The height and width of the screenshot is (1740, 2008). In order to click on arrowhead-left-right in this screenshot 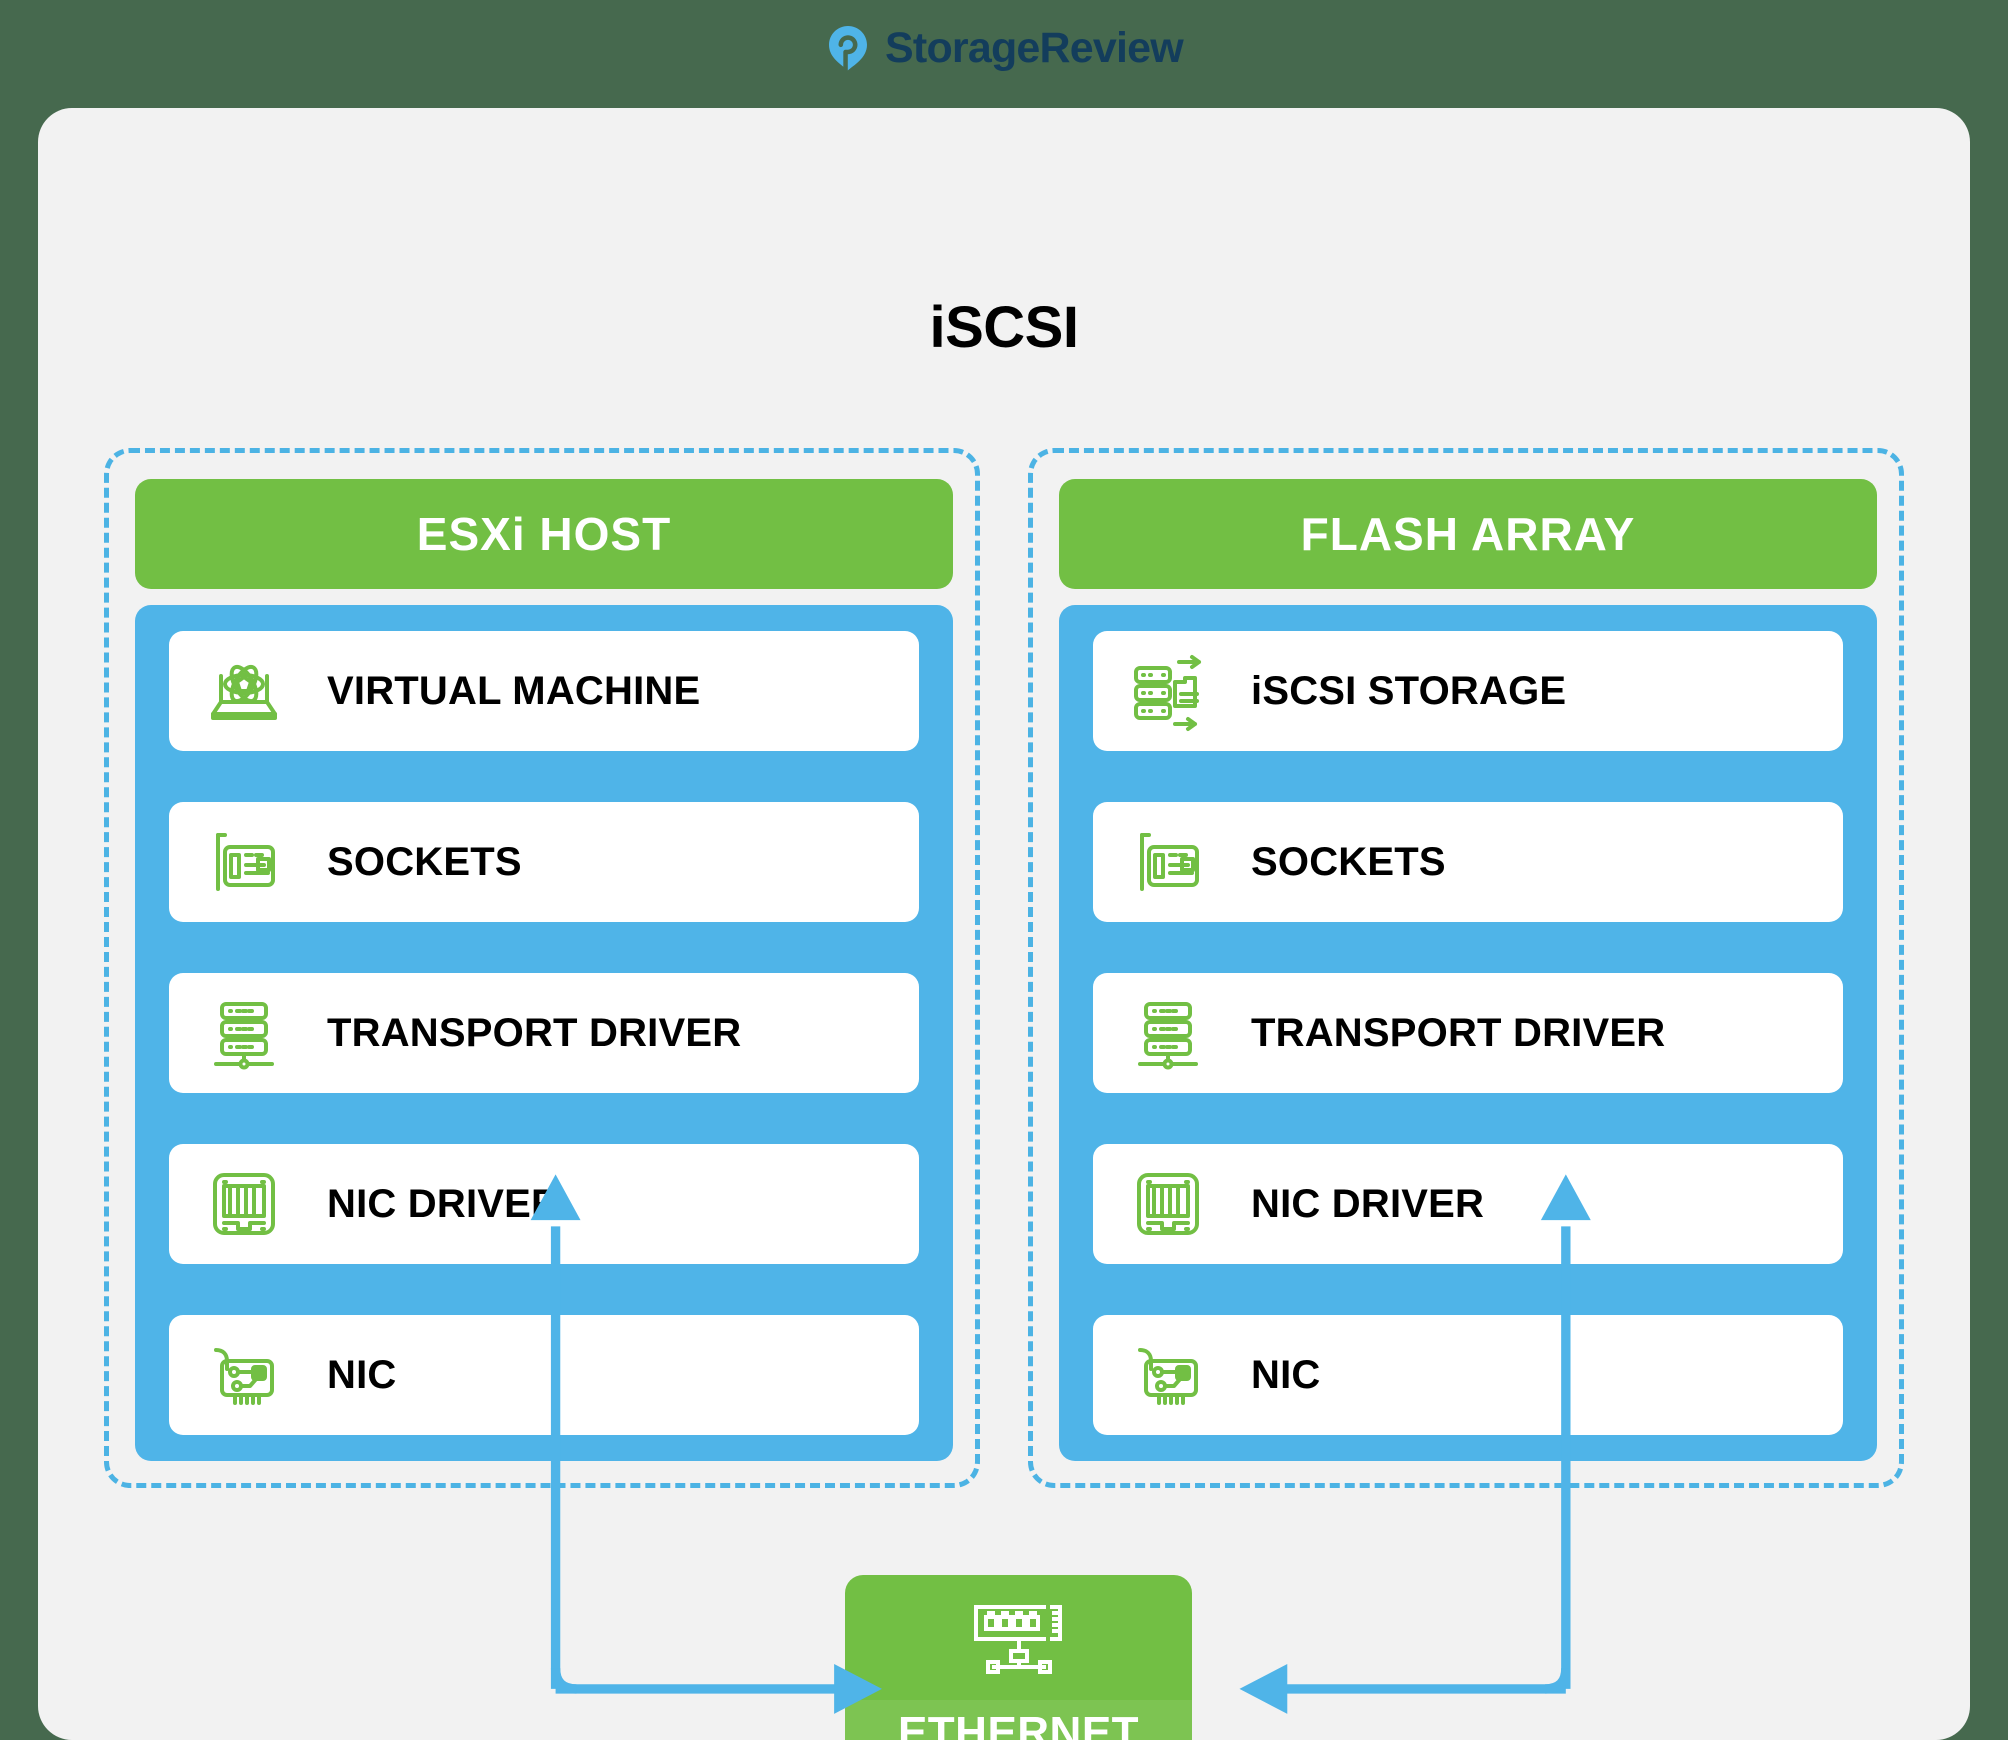, I will do `click(1263, 1688)`.